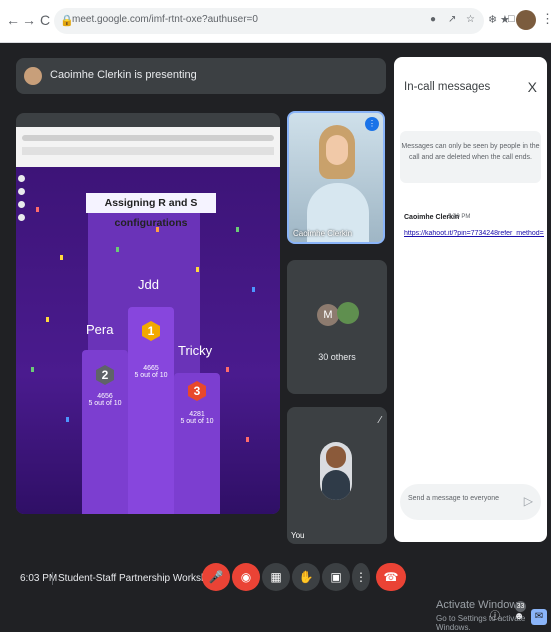  I want to click on forward-button: →, so click(29, 20).